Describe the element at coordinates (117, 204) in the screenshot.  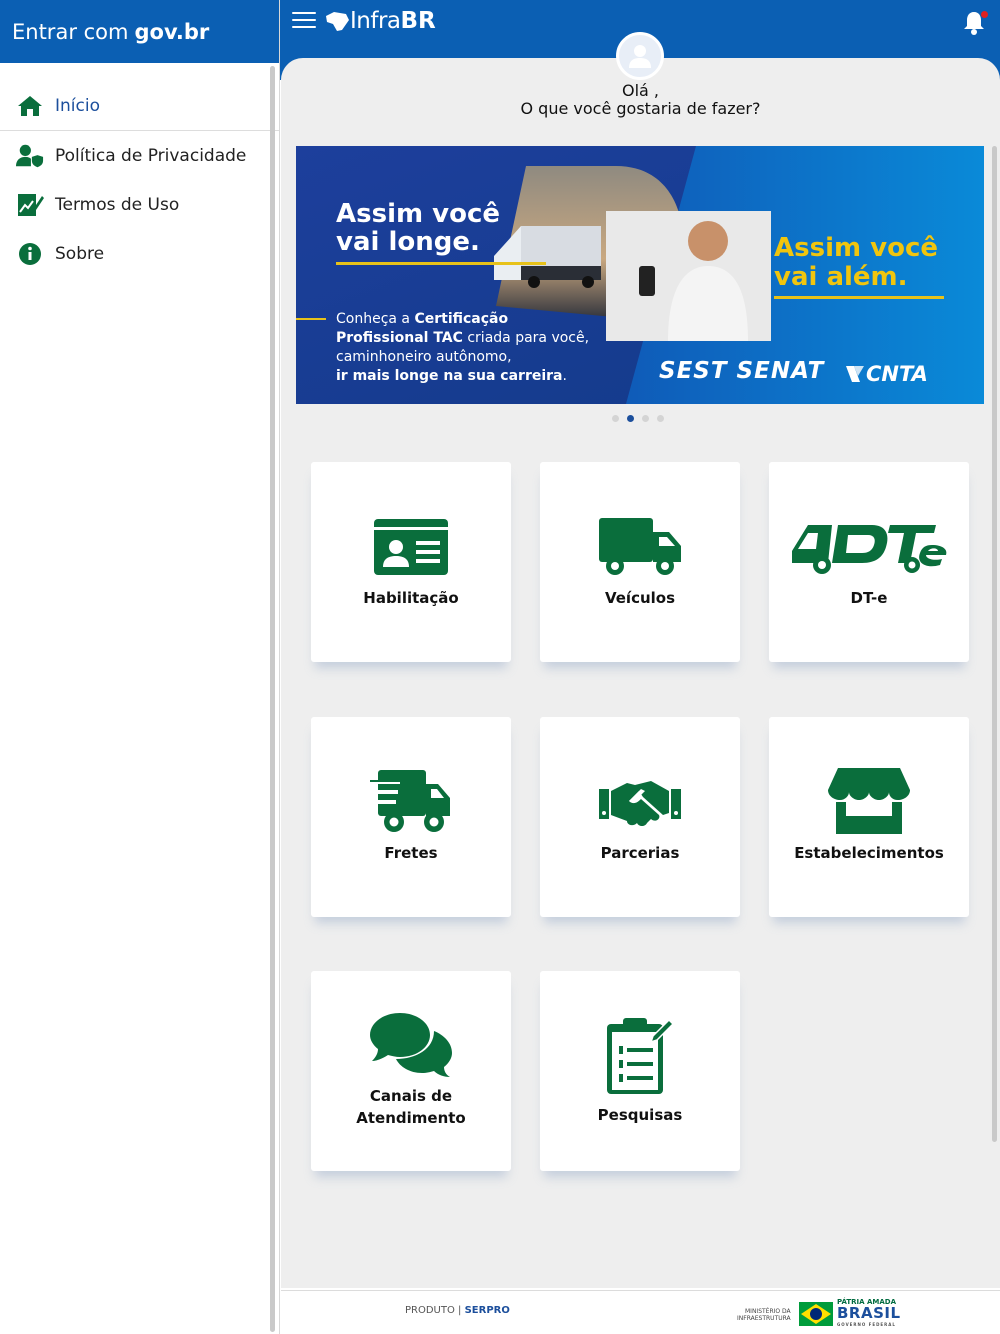
I see `menu-label: Termos de Uso` at that location.